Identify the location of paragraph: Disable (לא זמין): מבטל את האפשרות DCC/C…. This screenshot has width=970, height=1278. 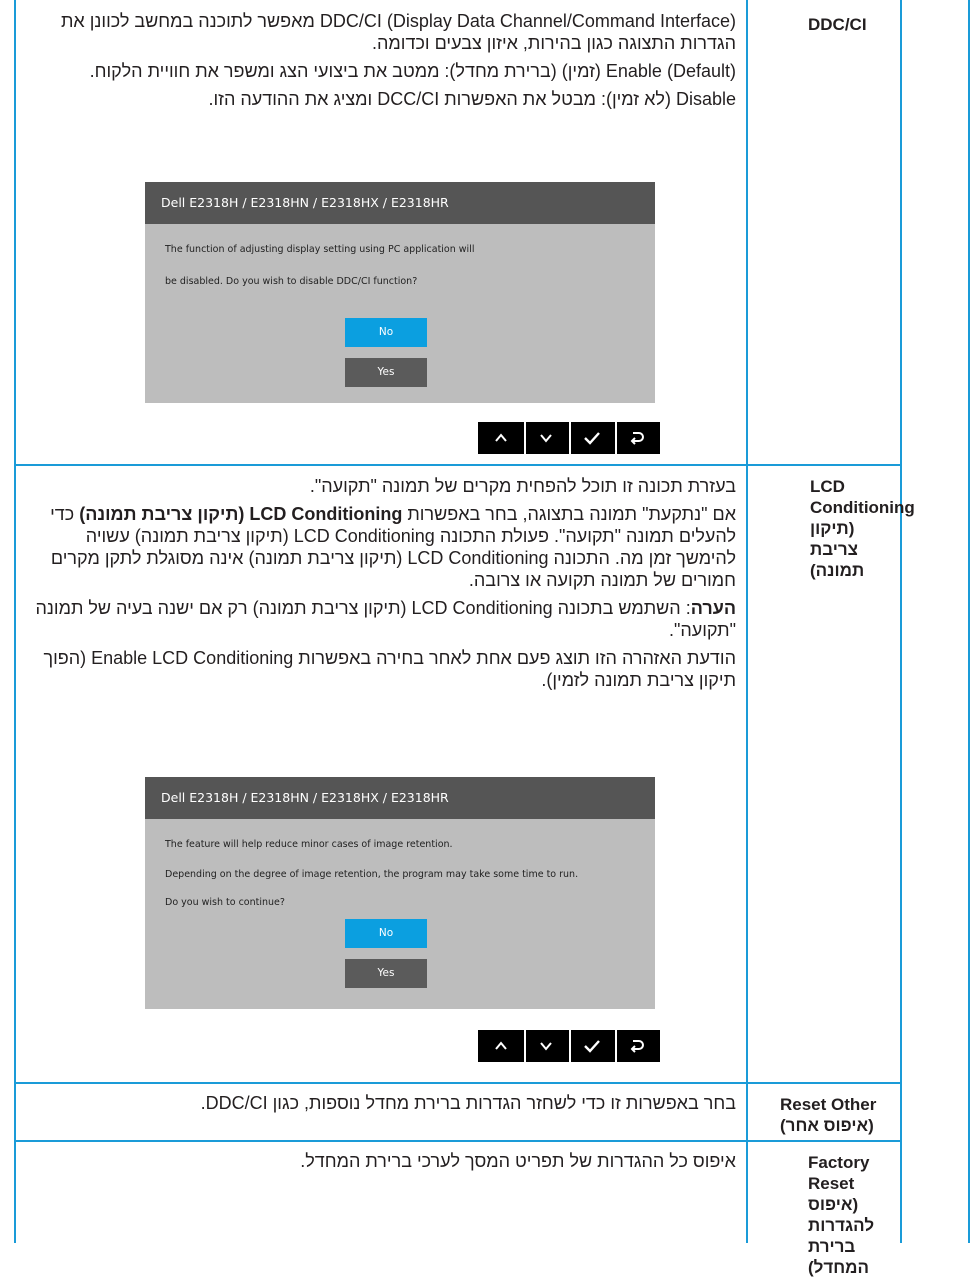
(472, 99).